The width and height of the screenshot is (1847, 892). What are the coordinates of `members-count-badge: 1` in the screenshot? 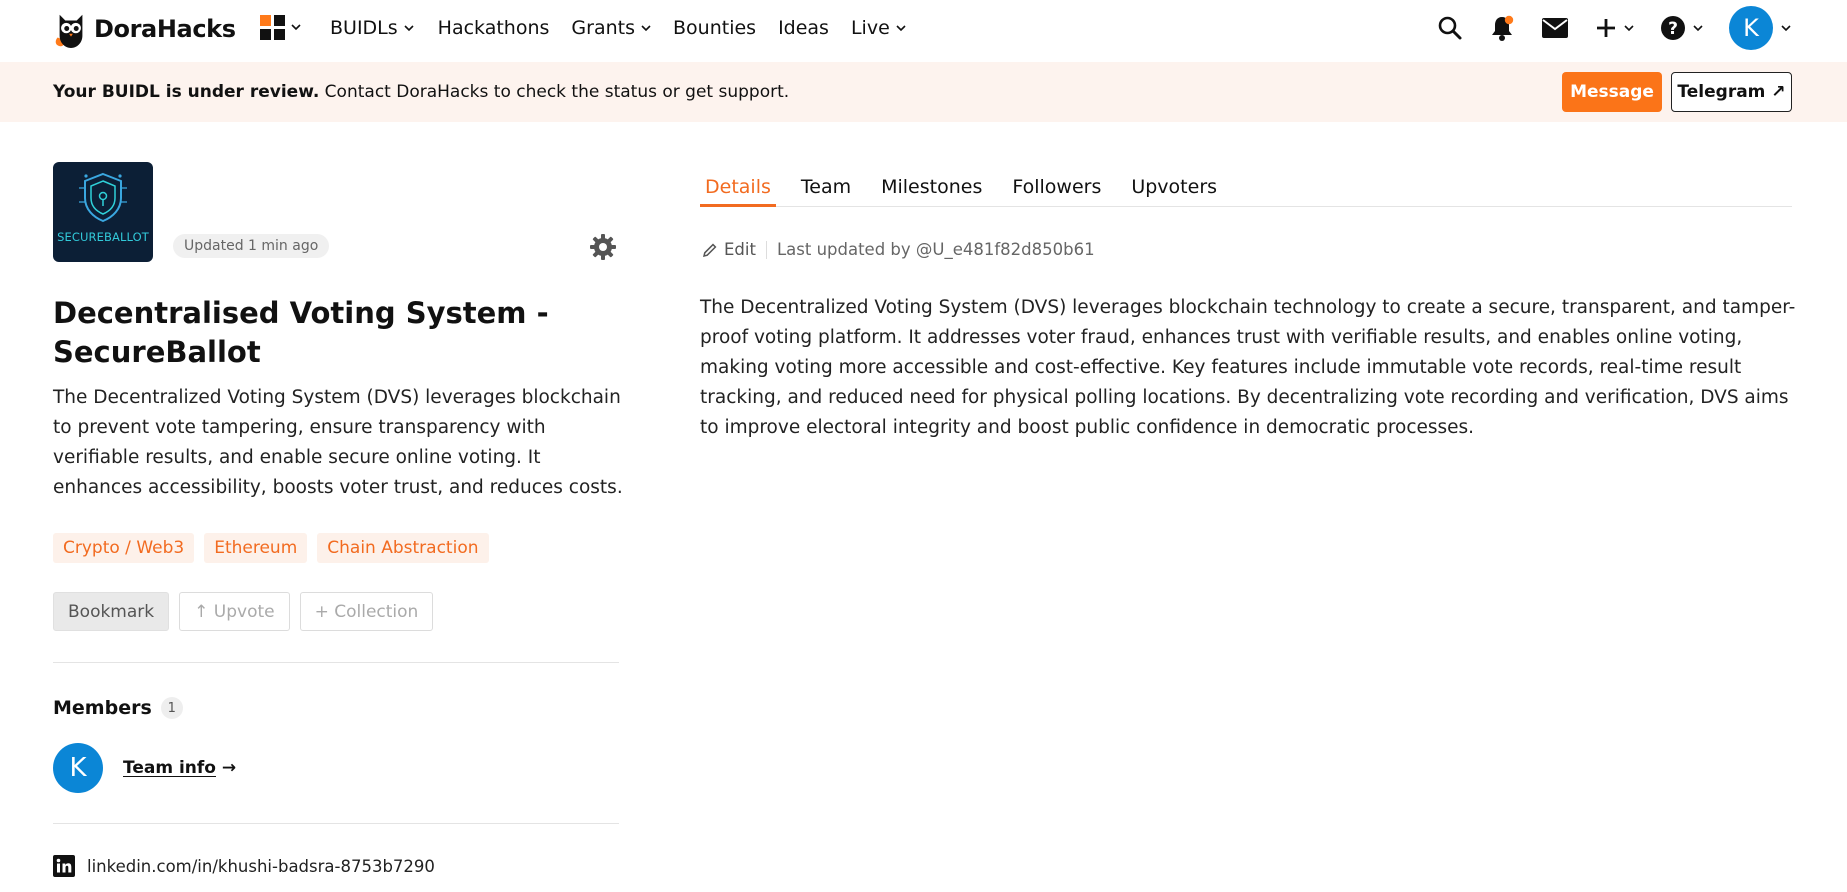 It's located at (171, 708).